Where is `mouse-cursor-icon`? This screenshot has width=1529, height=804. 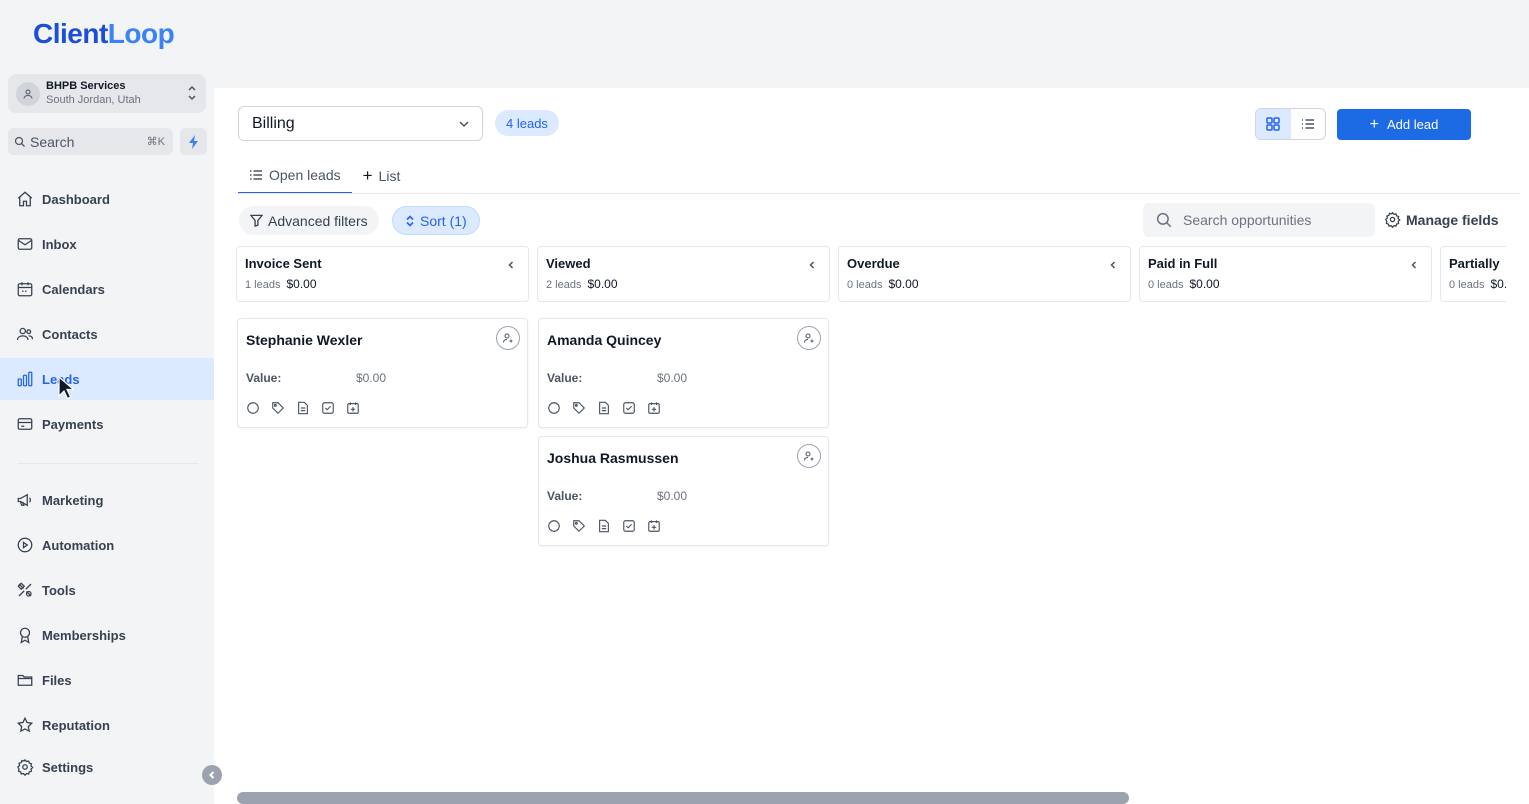 mouse-cursor-icon is located at coordinates (66, 388).